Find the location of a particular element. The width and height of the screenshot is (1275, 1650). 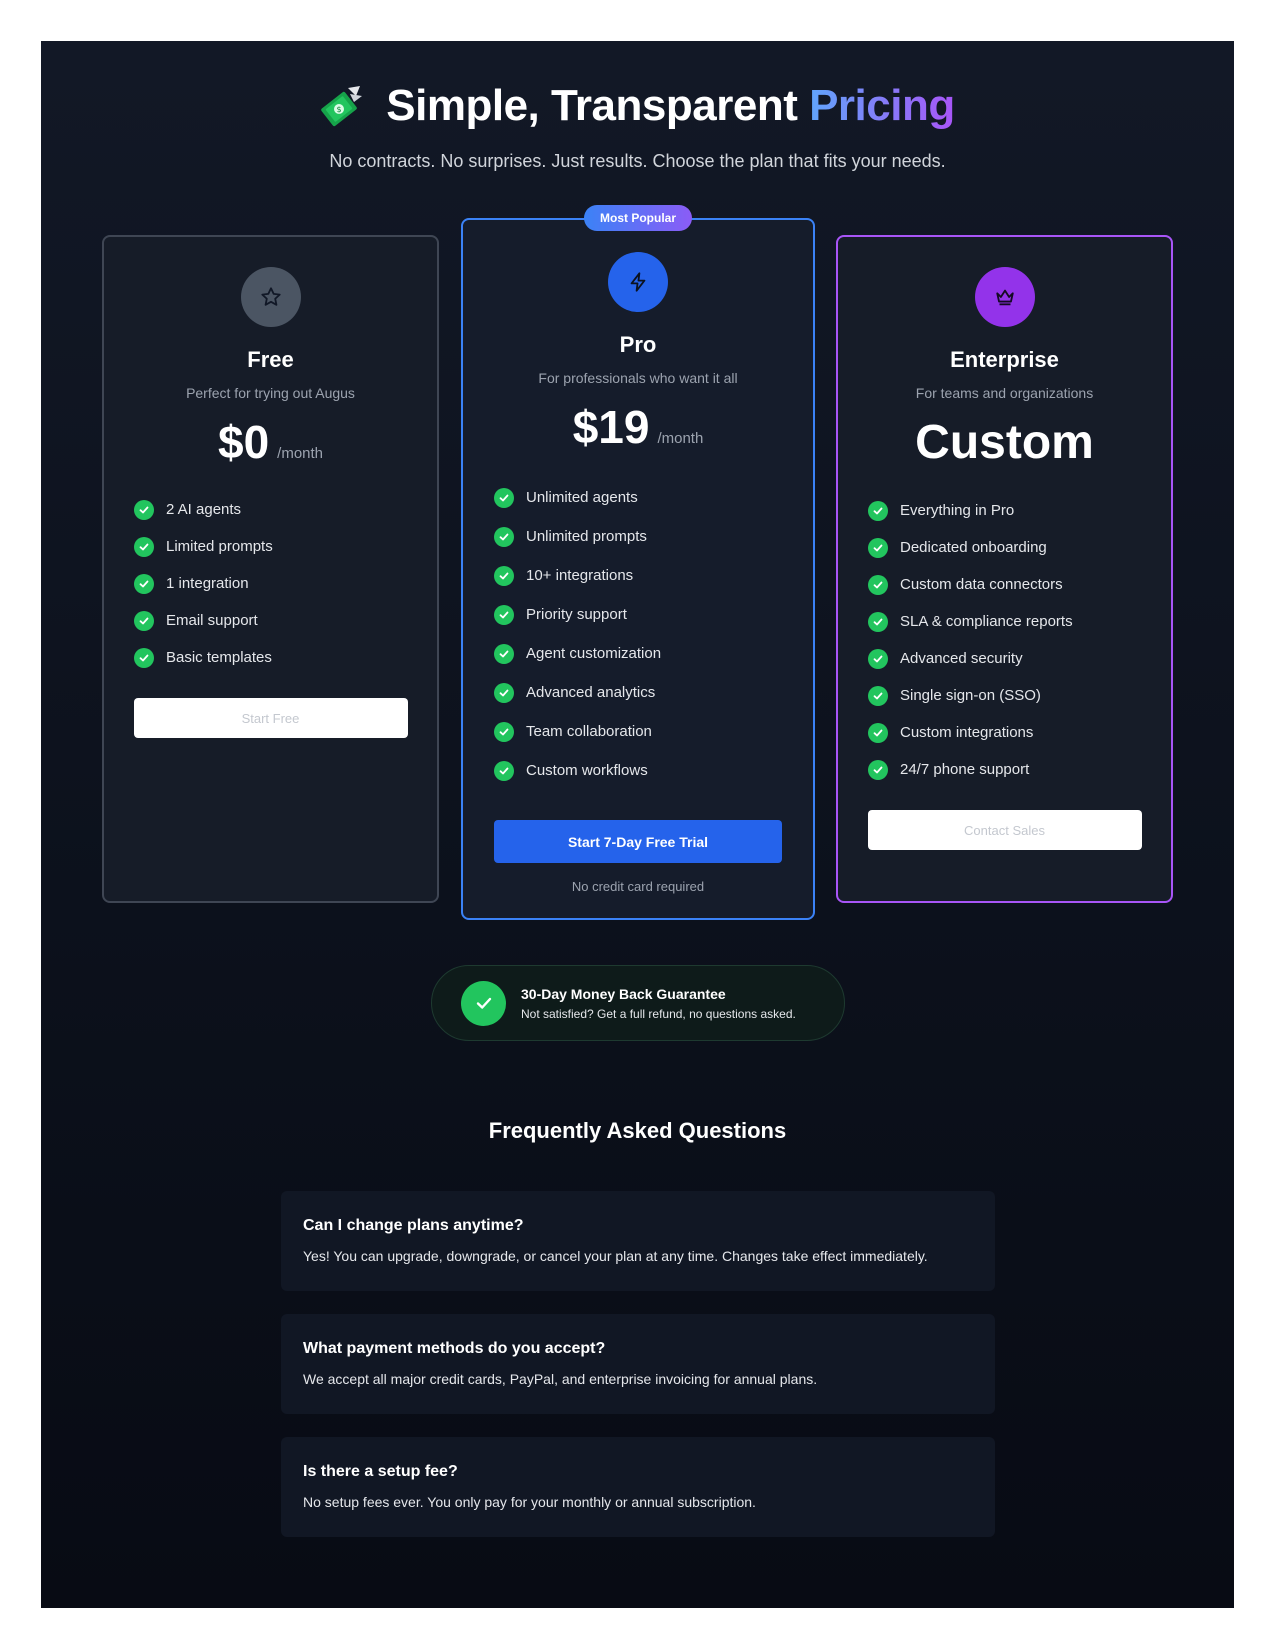

guarantee-title: 30-Day Money Back Guarantee is located at coordinates (623, 993).